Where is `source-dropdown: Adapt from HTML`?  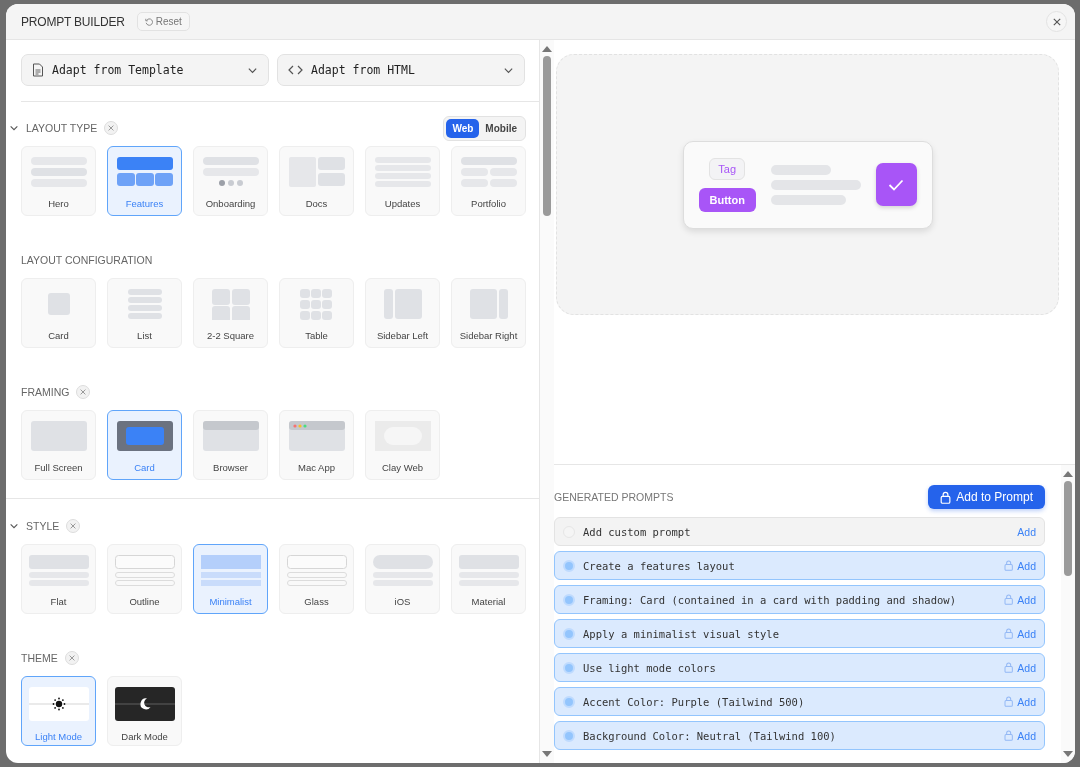 source-dropdown: Adapt from HTML is located at coordinates (401, 70).